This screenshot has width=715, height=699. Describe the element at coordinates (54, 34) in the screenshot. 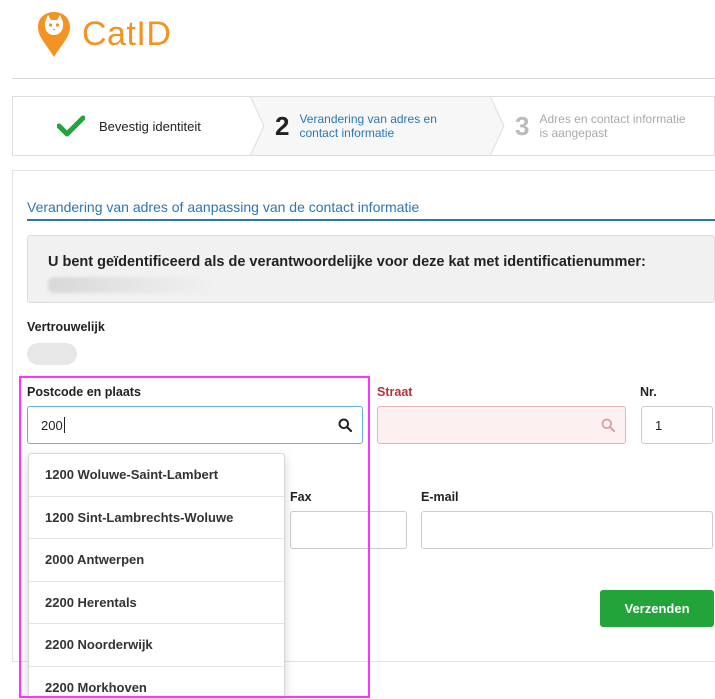

I see `cat-pin-icon` at that location.